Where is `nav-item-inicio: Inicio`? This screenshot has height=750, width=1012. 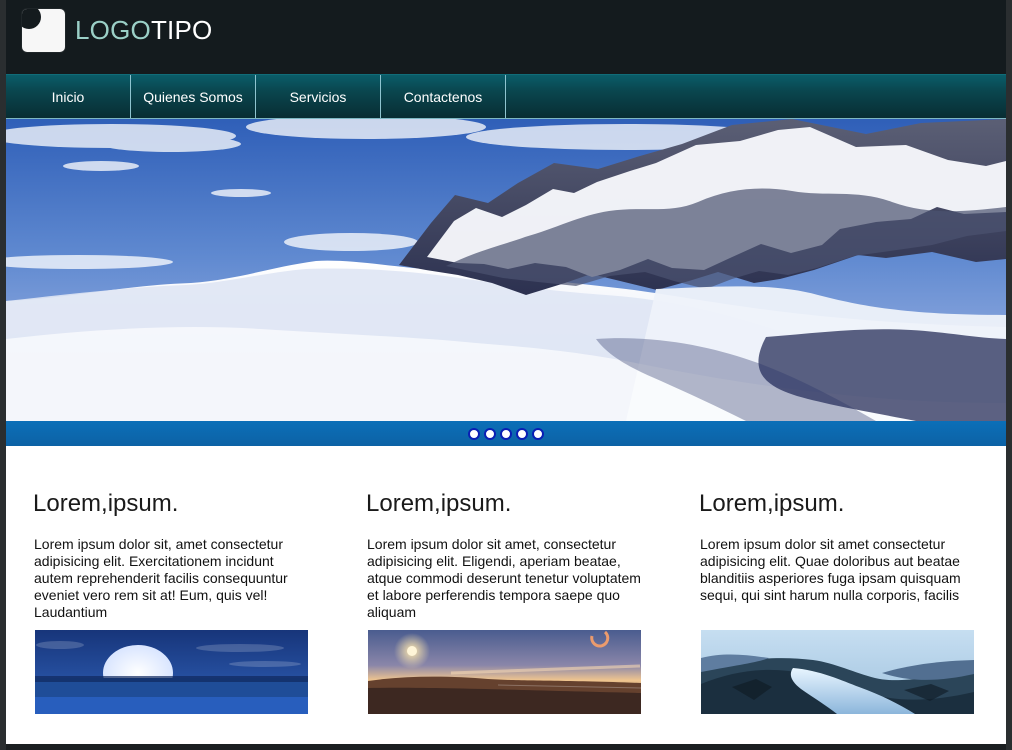 nav-item-inicio: Inicio is located at coordinates (68, 96).